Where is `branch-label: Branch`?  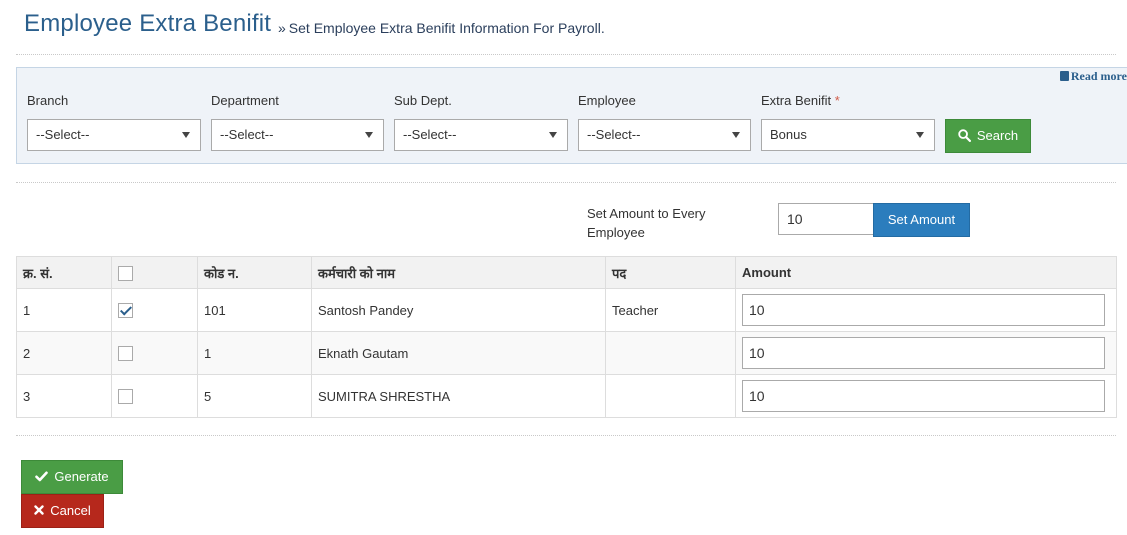 branch-label: Branch is located at coordinates (48, 100).